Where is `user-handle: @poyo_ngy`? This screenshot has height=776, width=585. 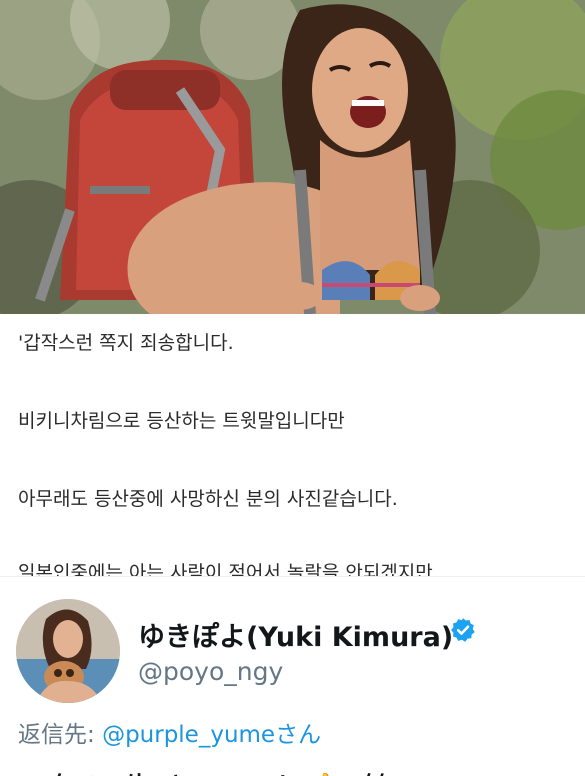
user-handle: @poyo_ngy is located at coordinates (210, 671).